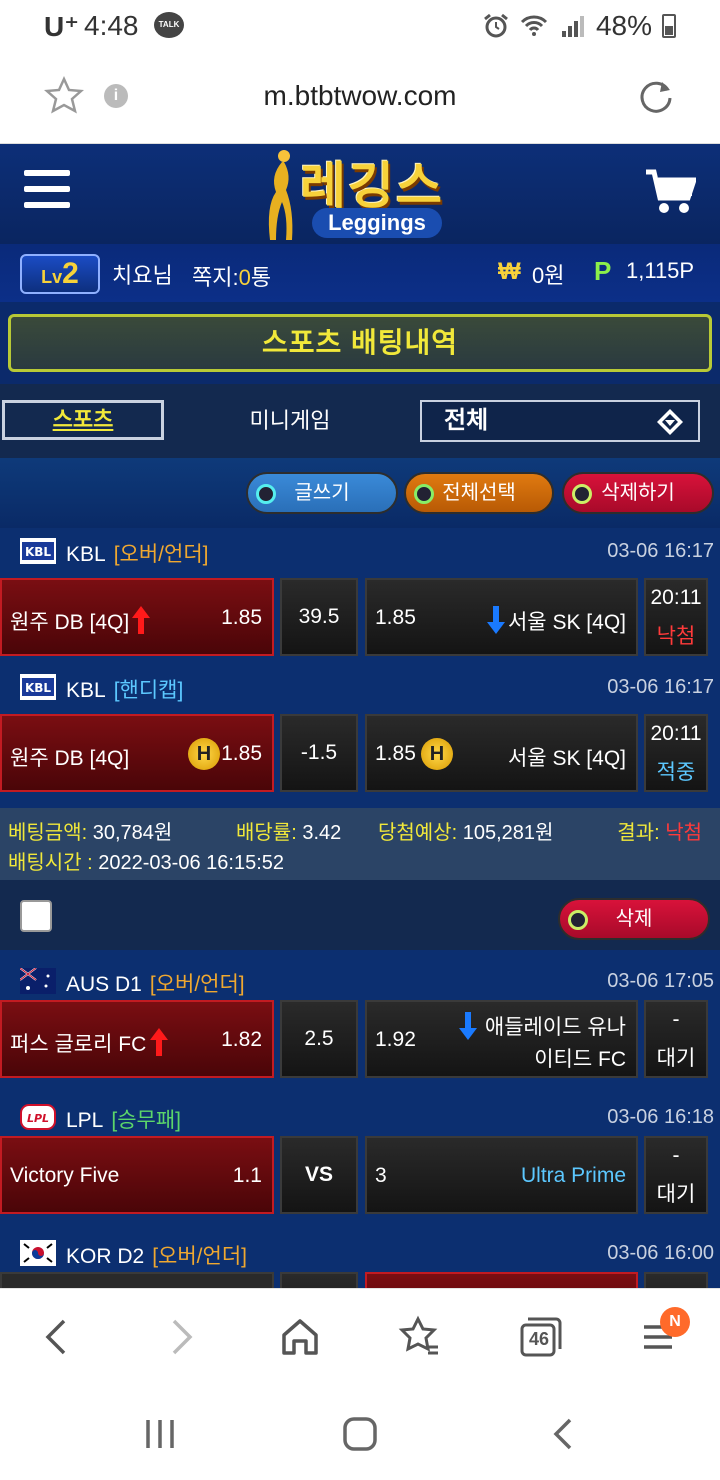 Image resolution: width=720 pixels, height=1480 pixels. I want to click on delete-slip-button: 삭제, so click(634, 919).